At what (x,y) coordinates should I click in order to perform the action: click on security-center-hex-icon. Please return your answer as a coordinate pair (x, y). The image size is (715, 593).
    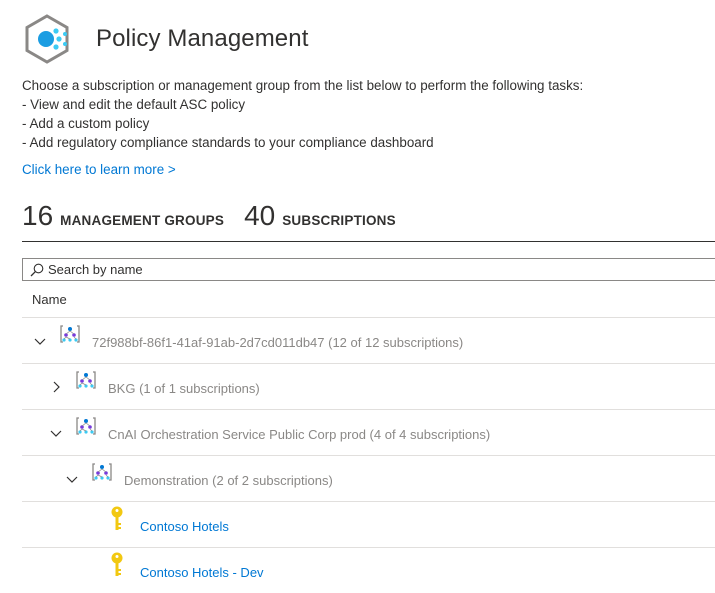
    Looking at the image, I should click on (47, 39).